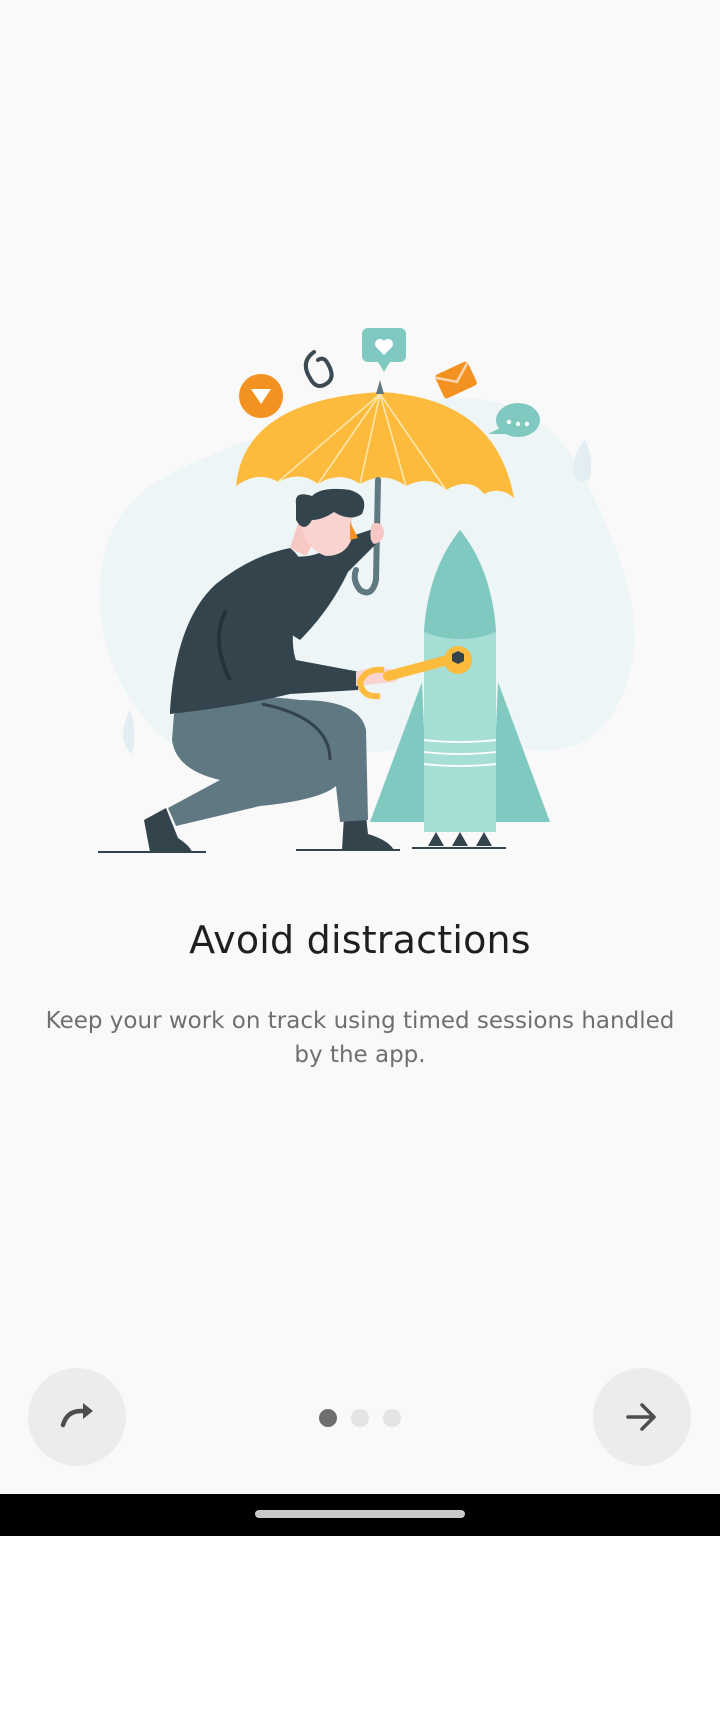 The image size is (720, 1712). I want to click on arrow-right-icon, so click(641, 1417).